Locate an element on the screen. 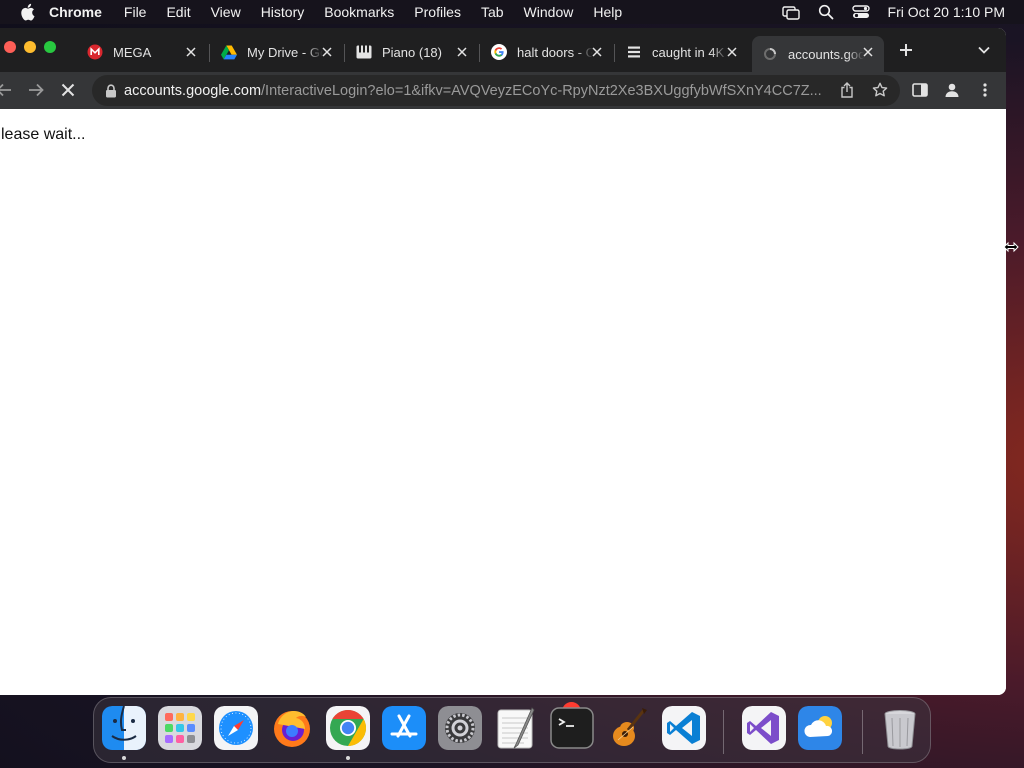 This screenshot has width=1024, height=768. url-host: accounts.google.com is located at coordinates (193, 90).